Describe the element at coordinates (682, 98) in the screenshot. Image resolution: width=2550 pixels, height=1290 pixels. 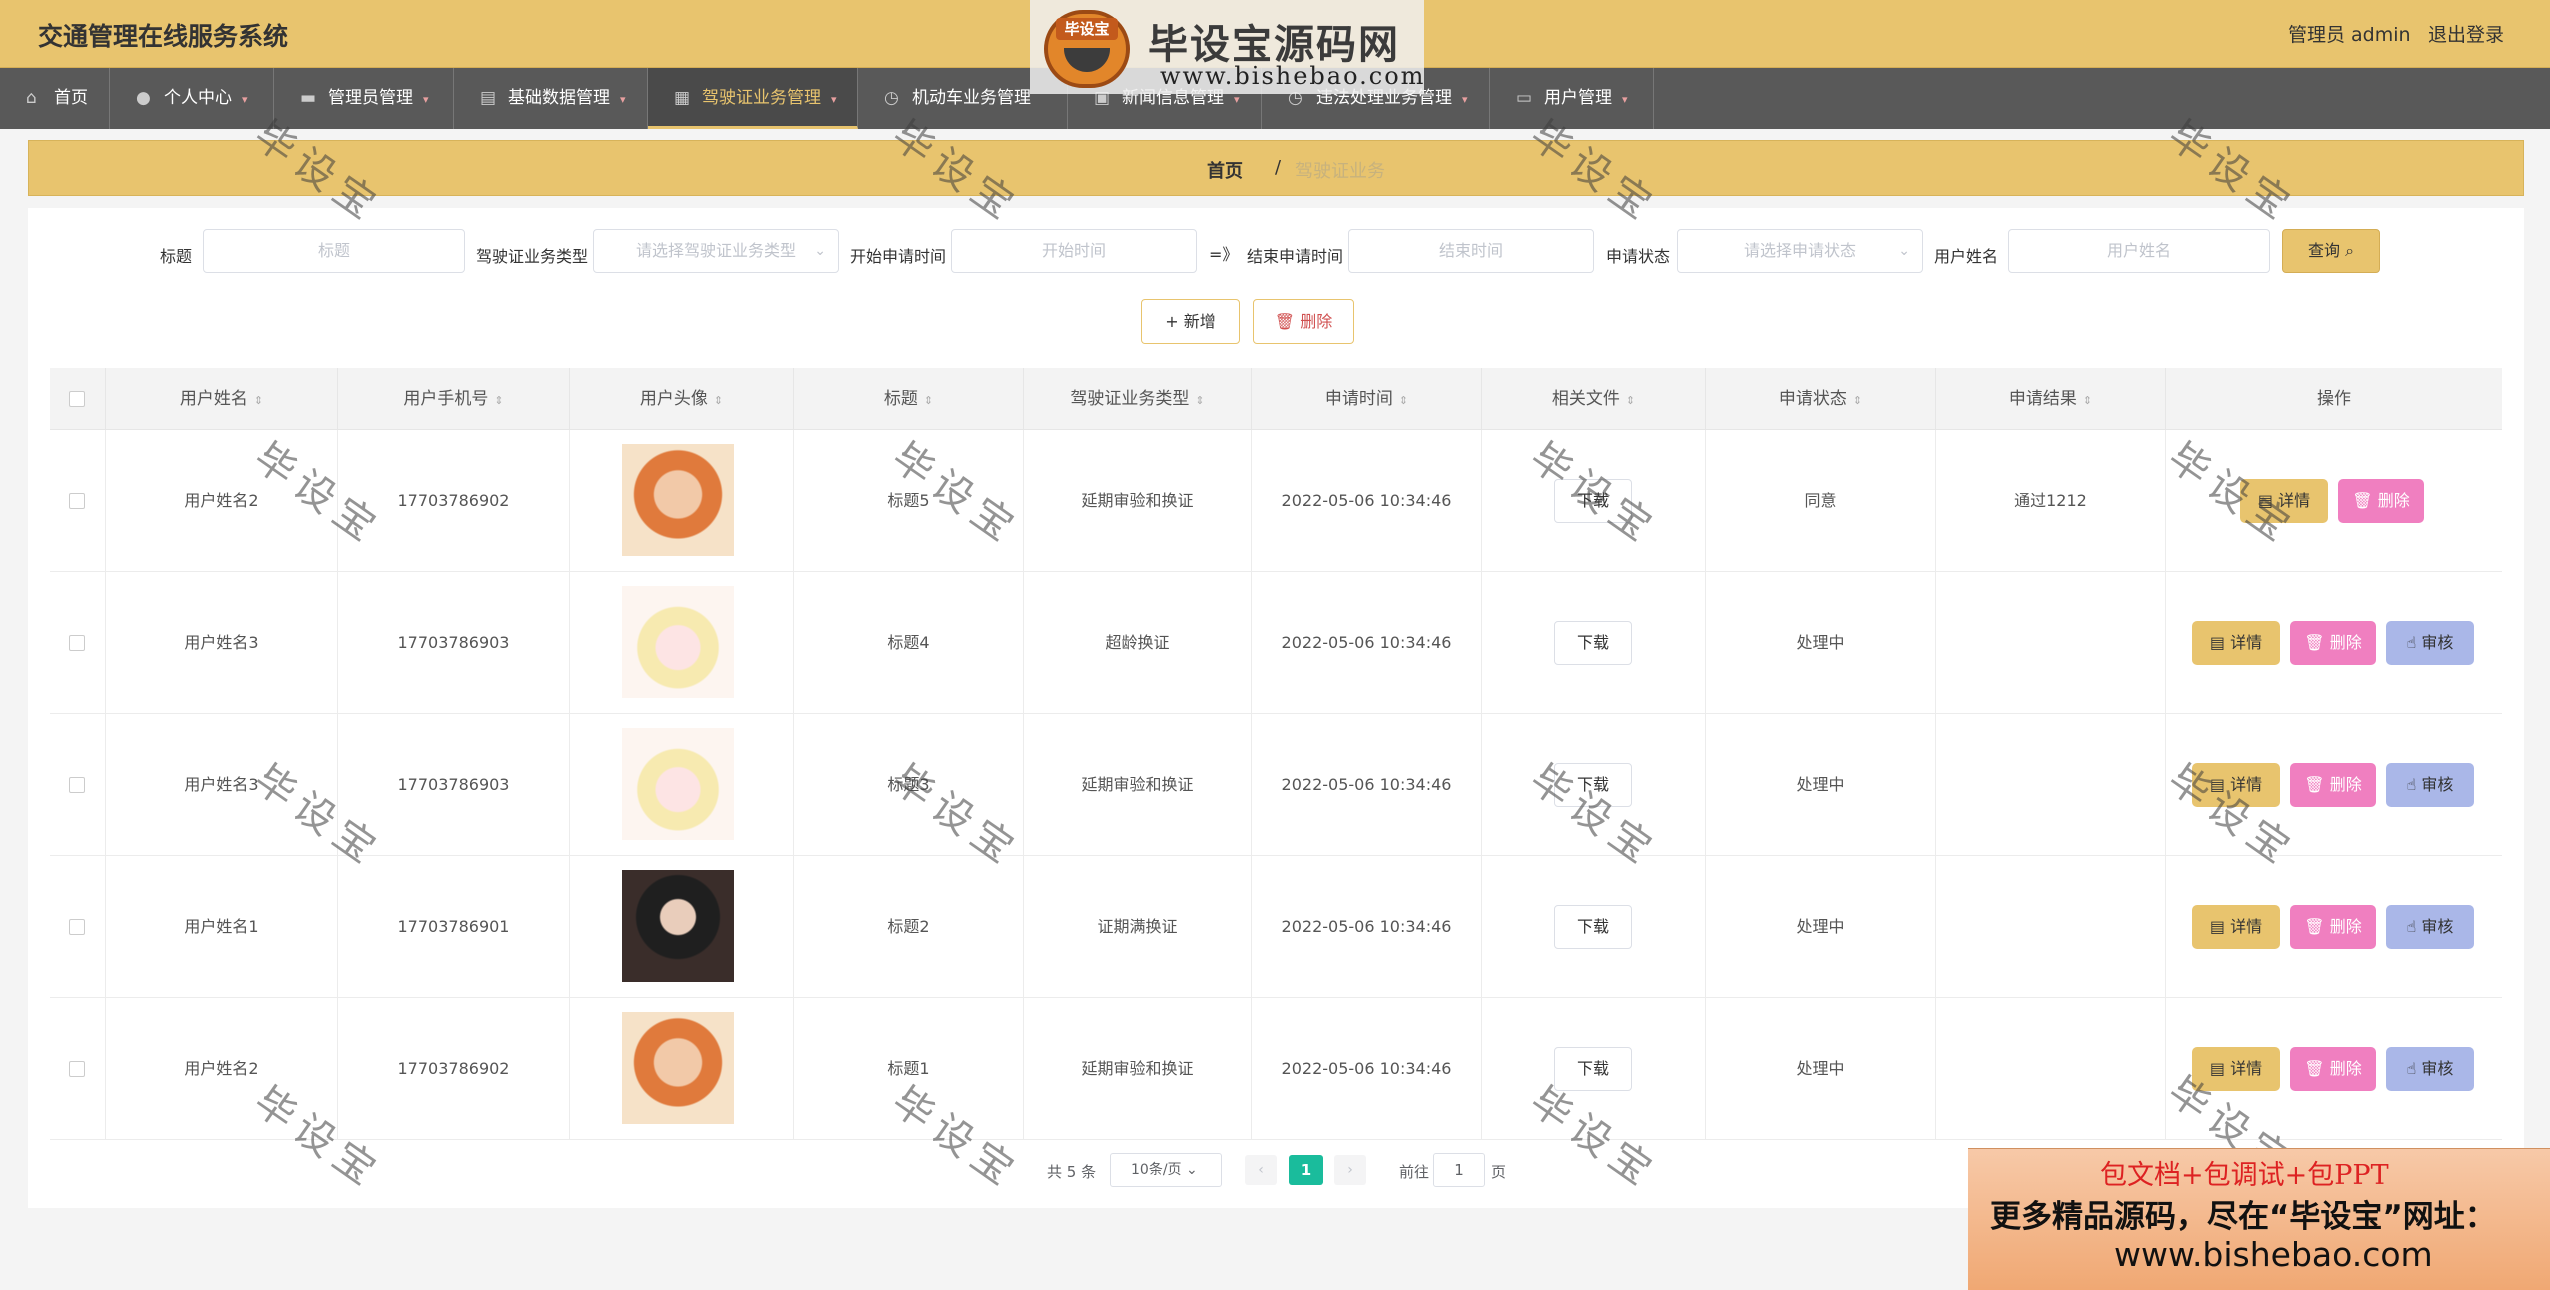
I see `grid-icon: ▦` at that location.